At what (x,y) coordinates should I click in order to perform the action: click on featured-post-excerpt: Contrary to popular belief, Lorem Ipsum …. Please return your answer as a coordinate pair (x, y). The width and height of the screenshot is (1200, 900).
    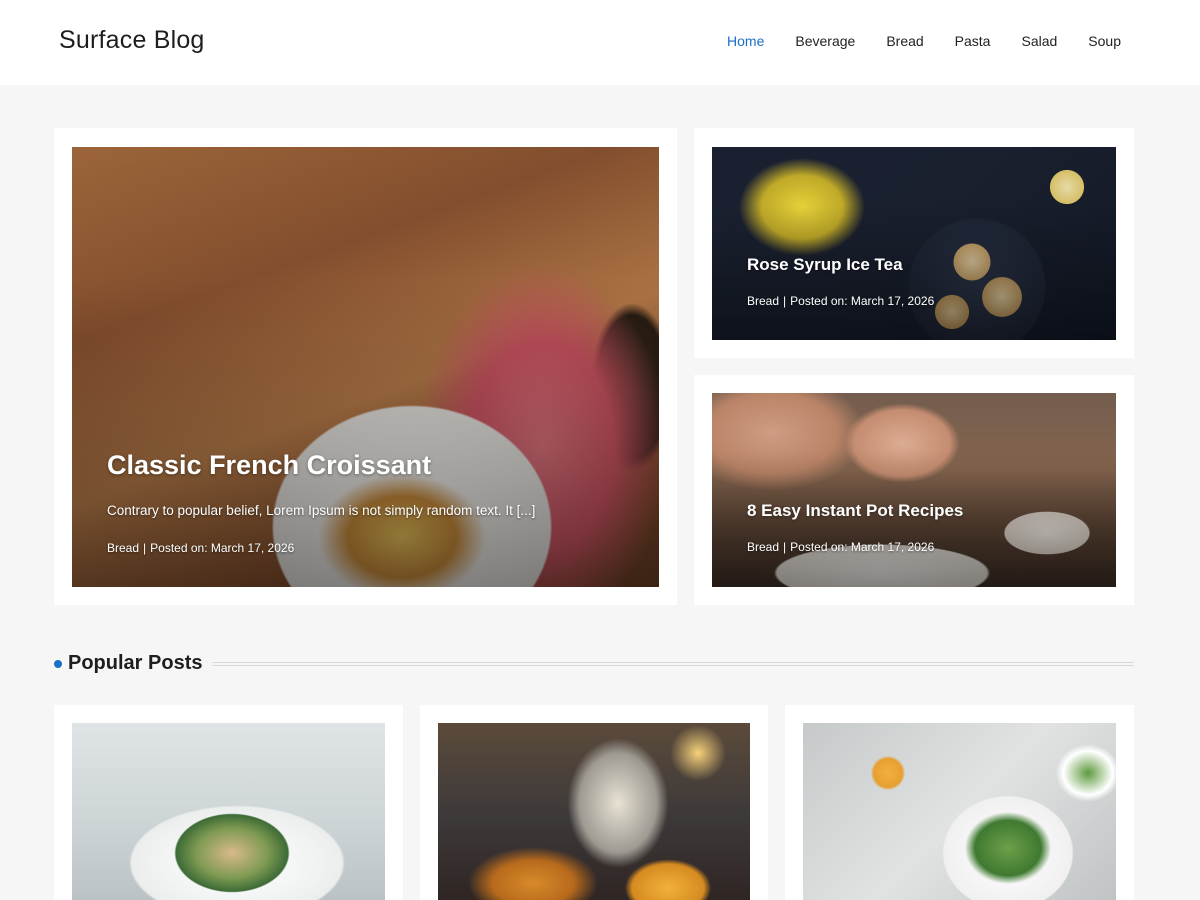
    Looking at the image, I should click on (321, 510).